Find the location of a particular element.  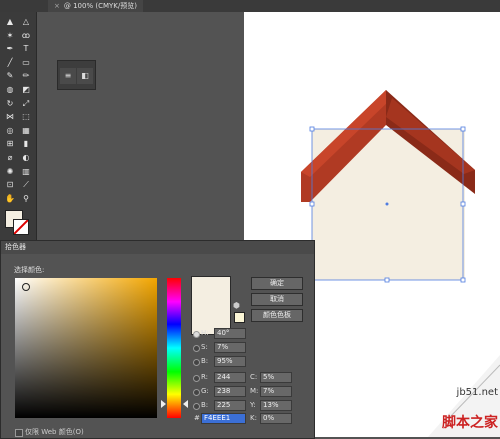

panel-toggle-icon: ◧ is located at coordinates (85, 76).